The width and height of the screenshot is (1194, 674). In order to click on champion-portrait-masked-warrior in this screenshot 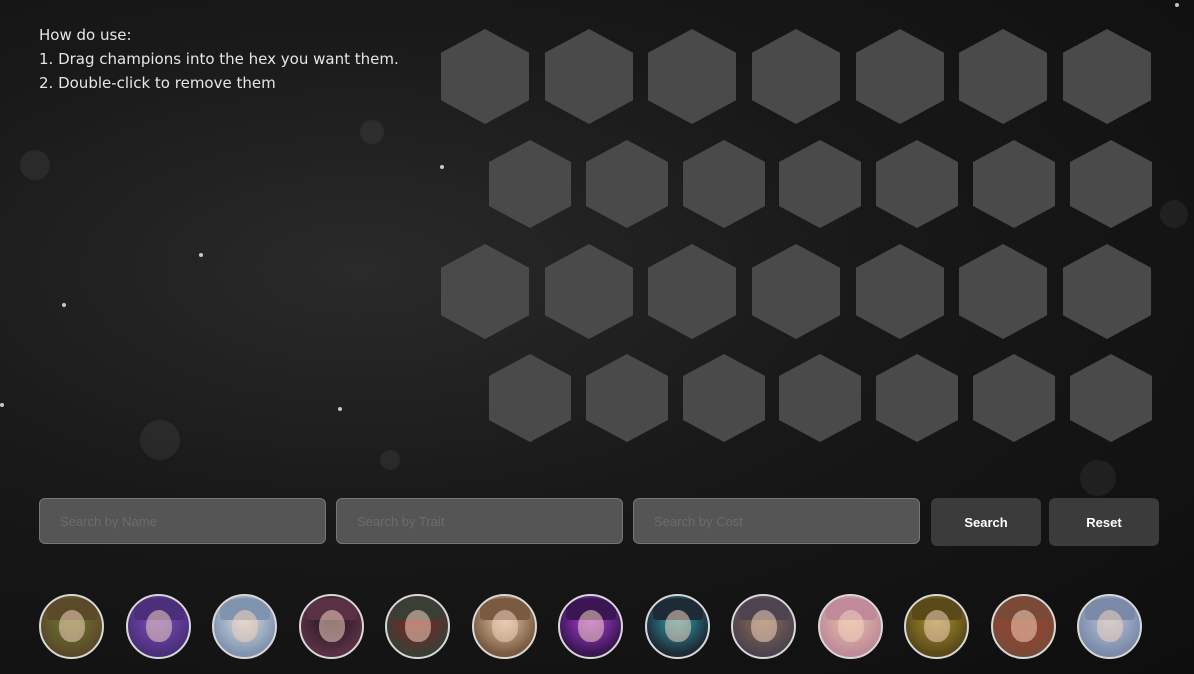, I will do `click(417, 626)`.